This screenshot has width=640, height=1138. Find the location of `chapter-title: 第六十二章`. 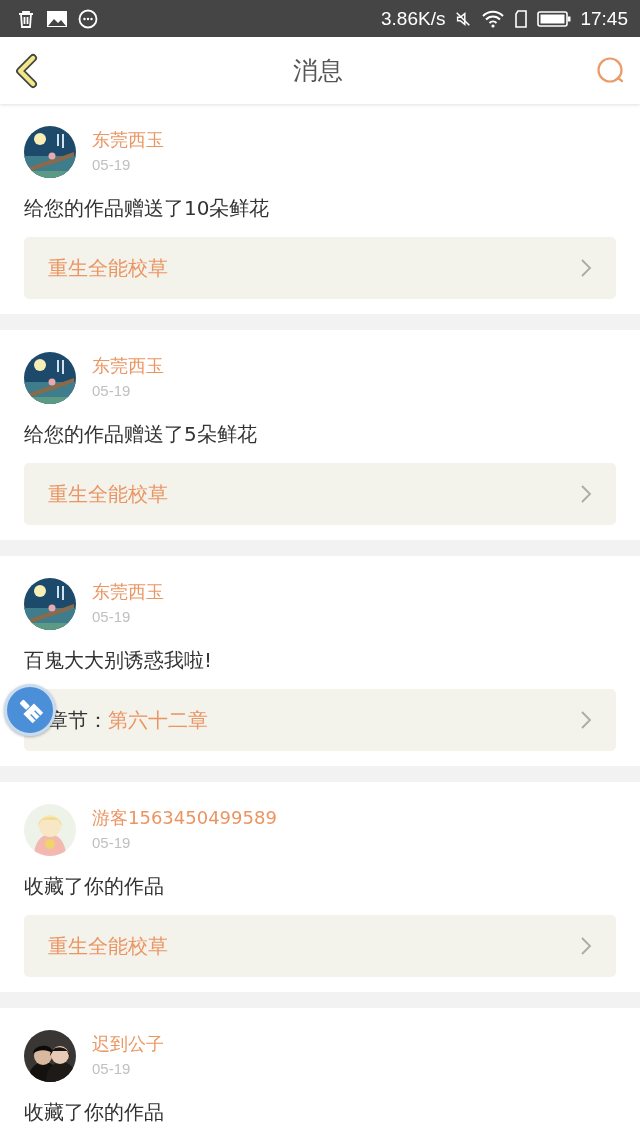

chapter-title: 第六十二章 is located at coordinates (158, 720).